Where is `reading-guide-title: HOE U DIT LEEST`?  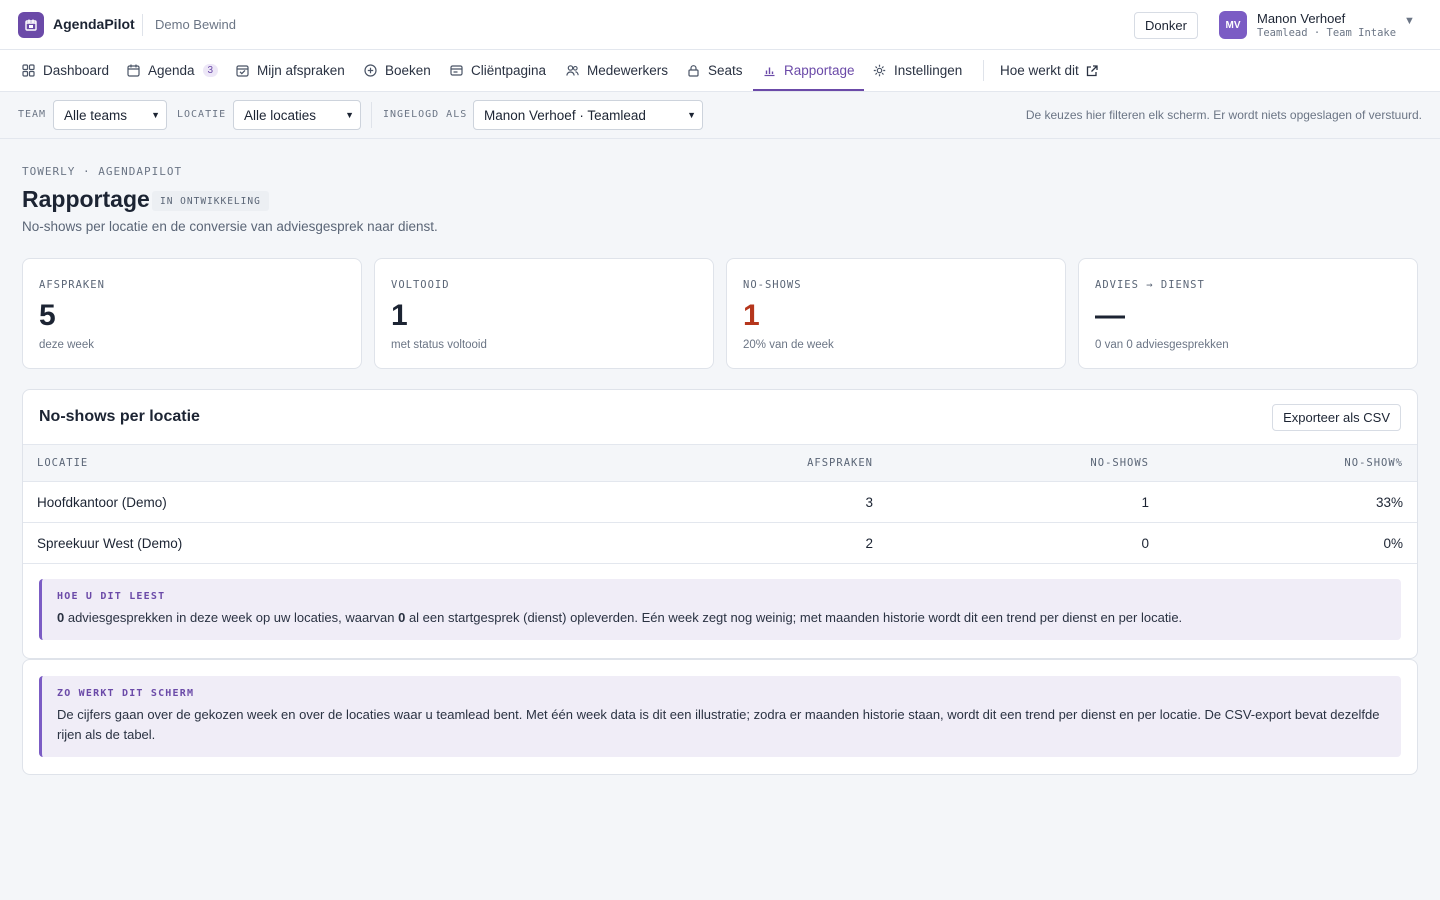
reading-guide-title: HOE U DIT LEEST is located at coordinates (111, 596).